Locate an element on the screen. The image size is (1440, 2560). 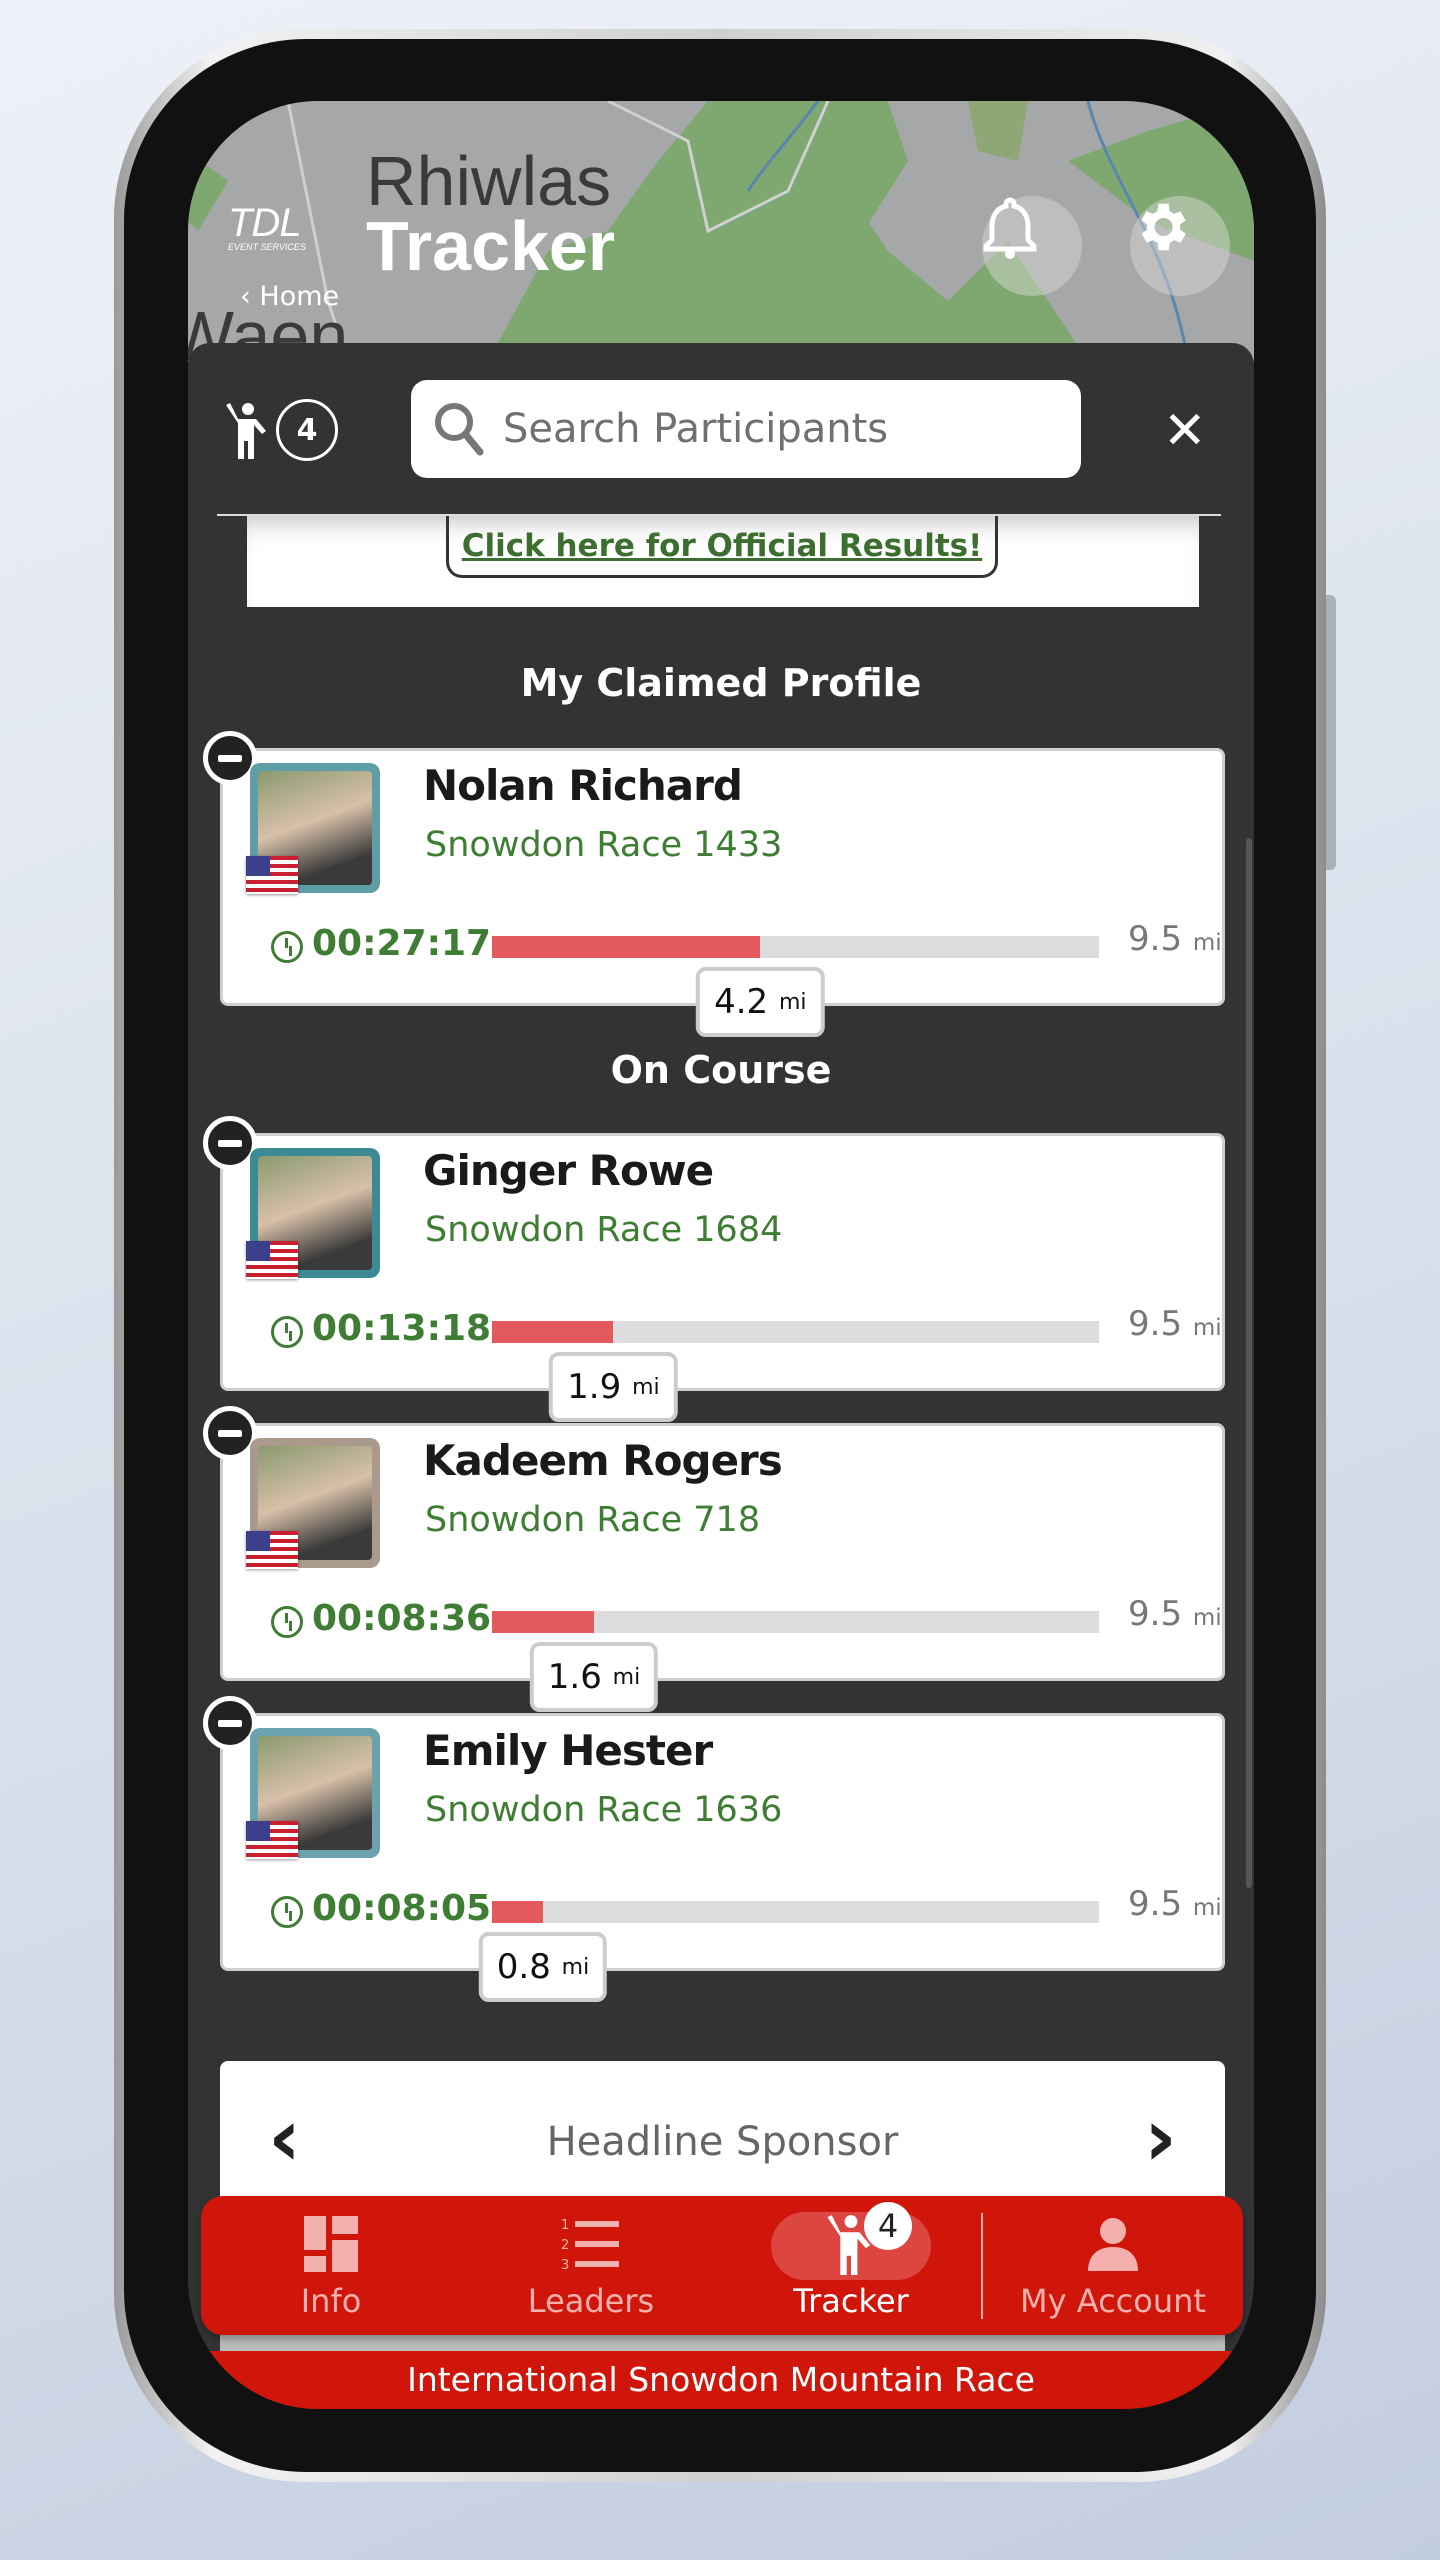
page-title: Tracker is located at coordinates (491, 246).